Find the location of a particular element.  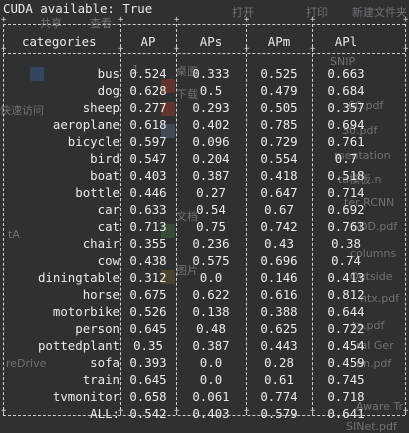

table-cell-aps: 0.204 is located at coordinates (211, 158).